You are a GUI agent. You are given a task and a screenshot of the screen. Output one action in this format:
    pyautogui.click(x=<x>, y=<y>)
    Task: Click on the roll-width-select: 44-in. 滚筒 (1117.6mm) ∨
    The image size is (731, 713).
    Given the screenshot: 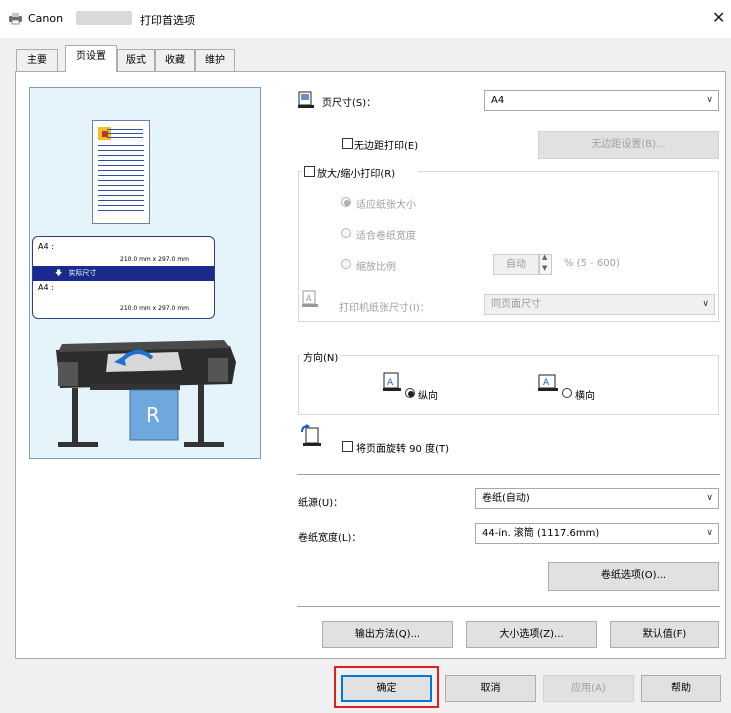 What is the action you would take?
    pyautogui.click(x=597, y=533)
    